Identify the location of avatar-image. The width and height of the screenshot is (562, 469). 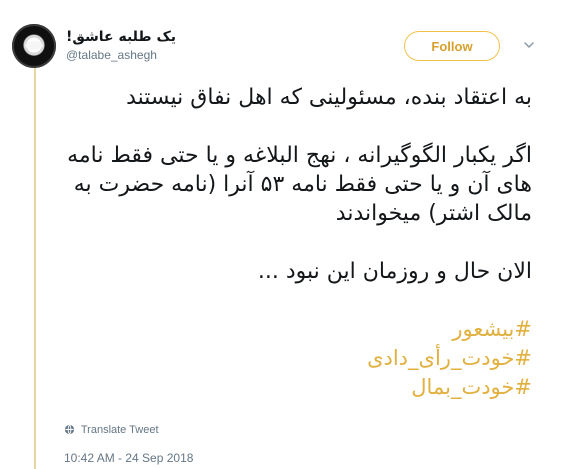
(34, 45).